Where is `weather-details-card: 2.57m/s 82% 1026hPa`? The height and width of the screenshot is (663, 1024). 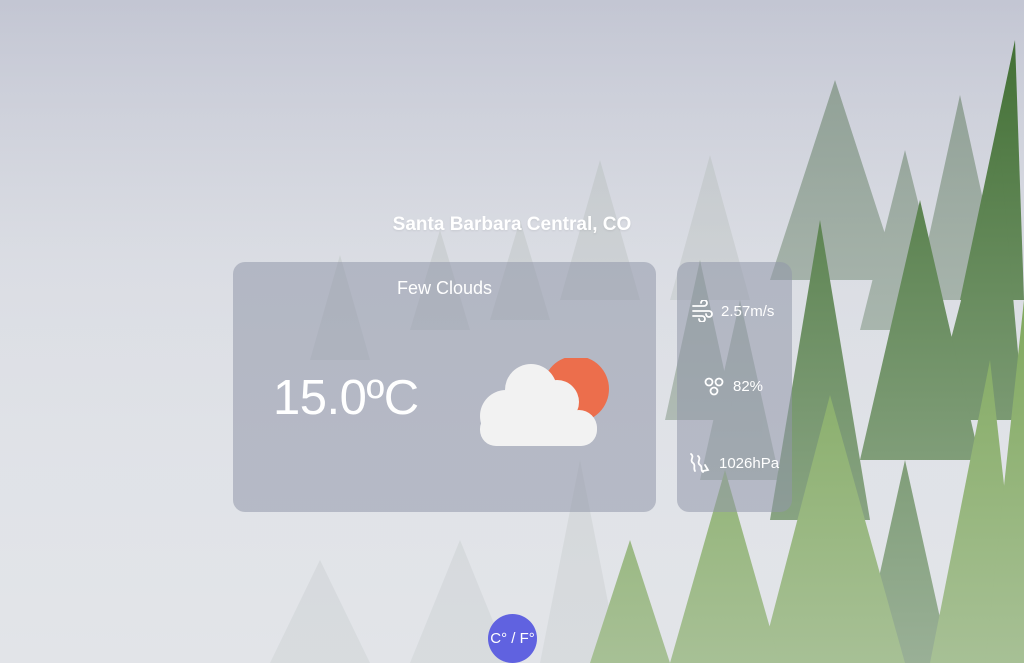 weather-details-card: 2.57m/s 82% 1026hPa is located at coordinates (734, 387).